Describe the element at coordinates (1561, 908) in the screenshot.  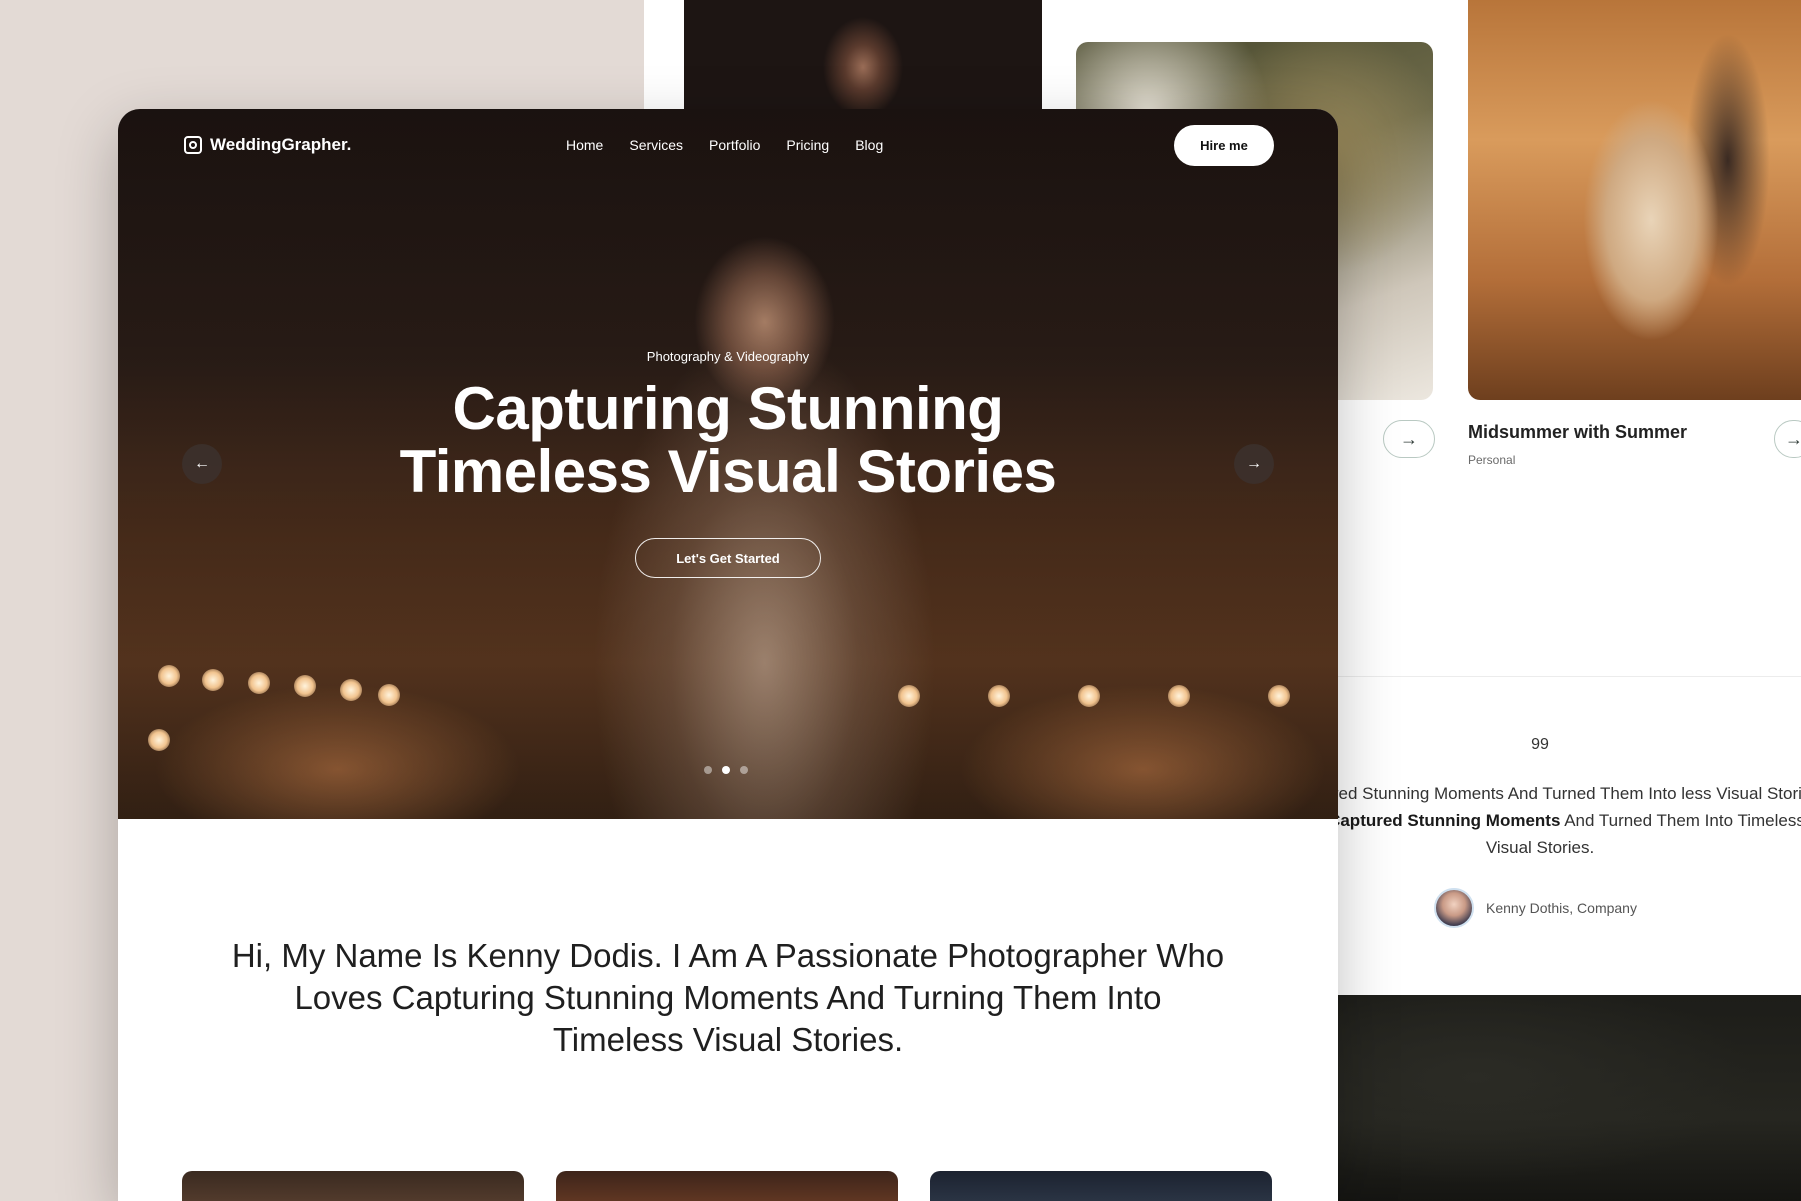
I see `author-name: Kenny Dothis, Company` at that location.